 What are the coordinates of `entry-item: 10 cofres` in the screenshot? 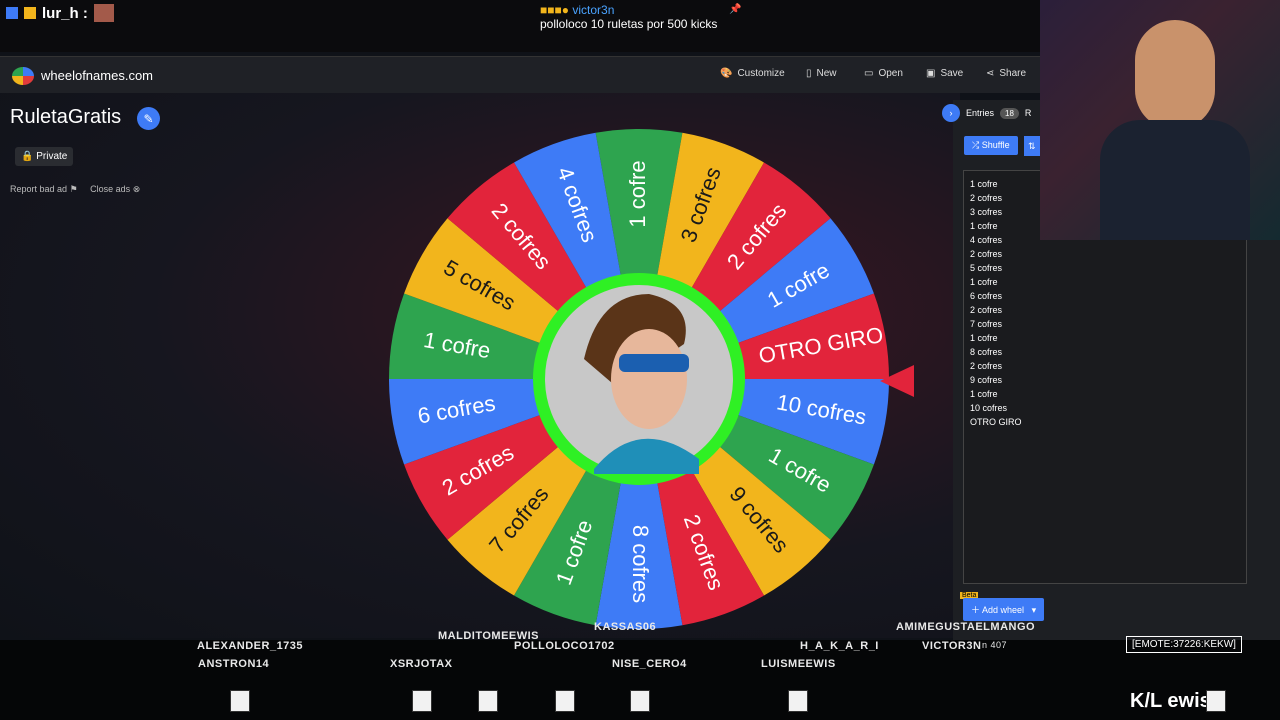 It's located at (989, 408).